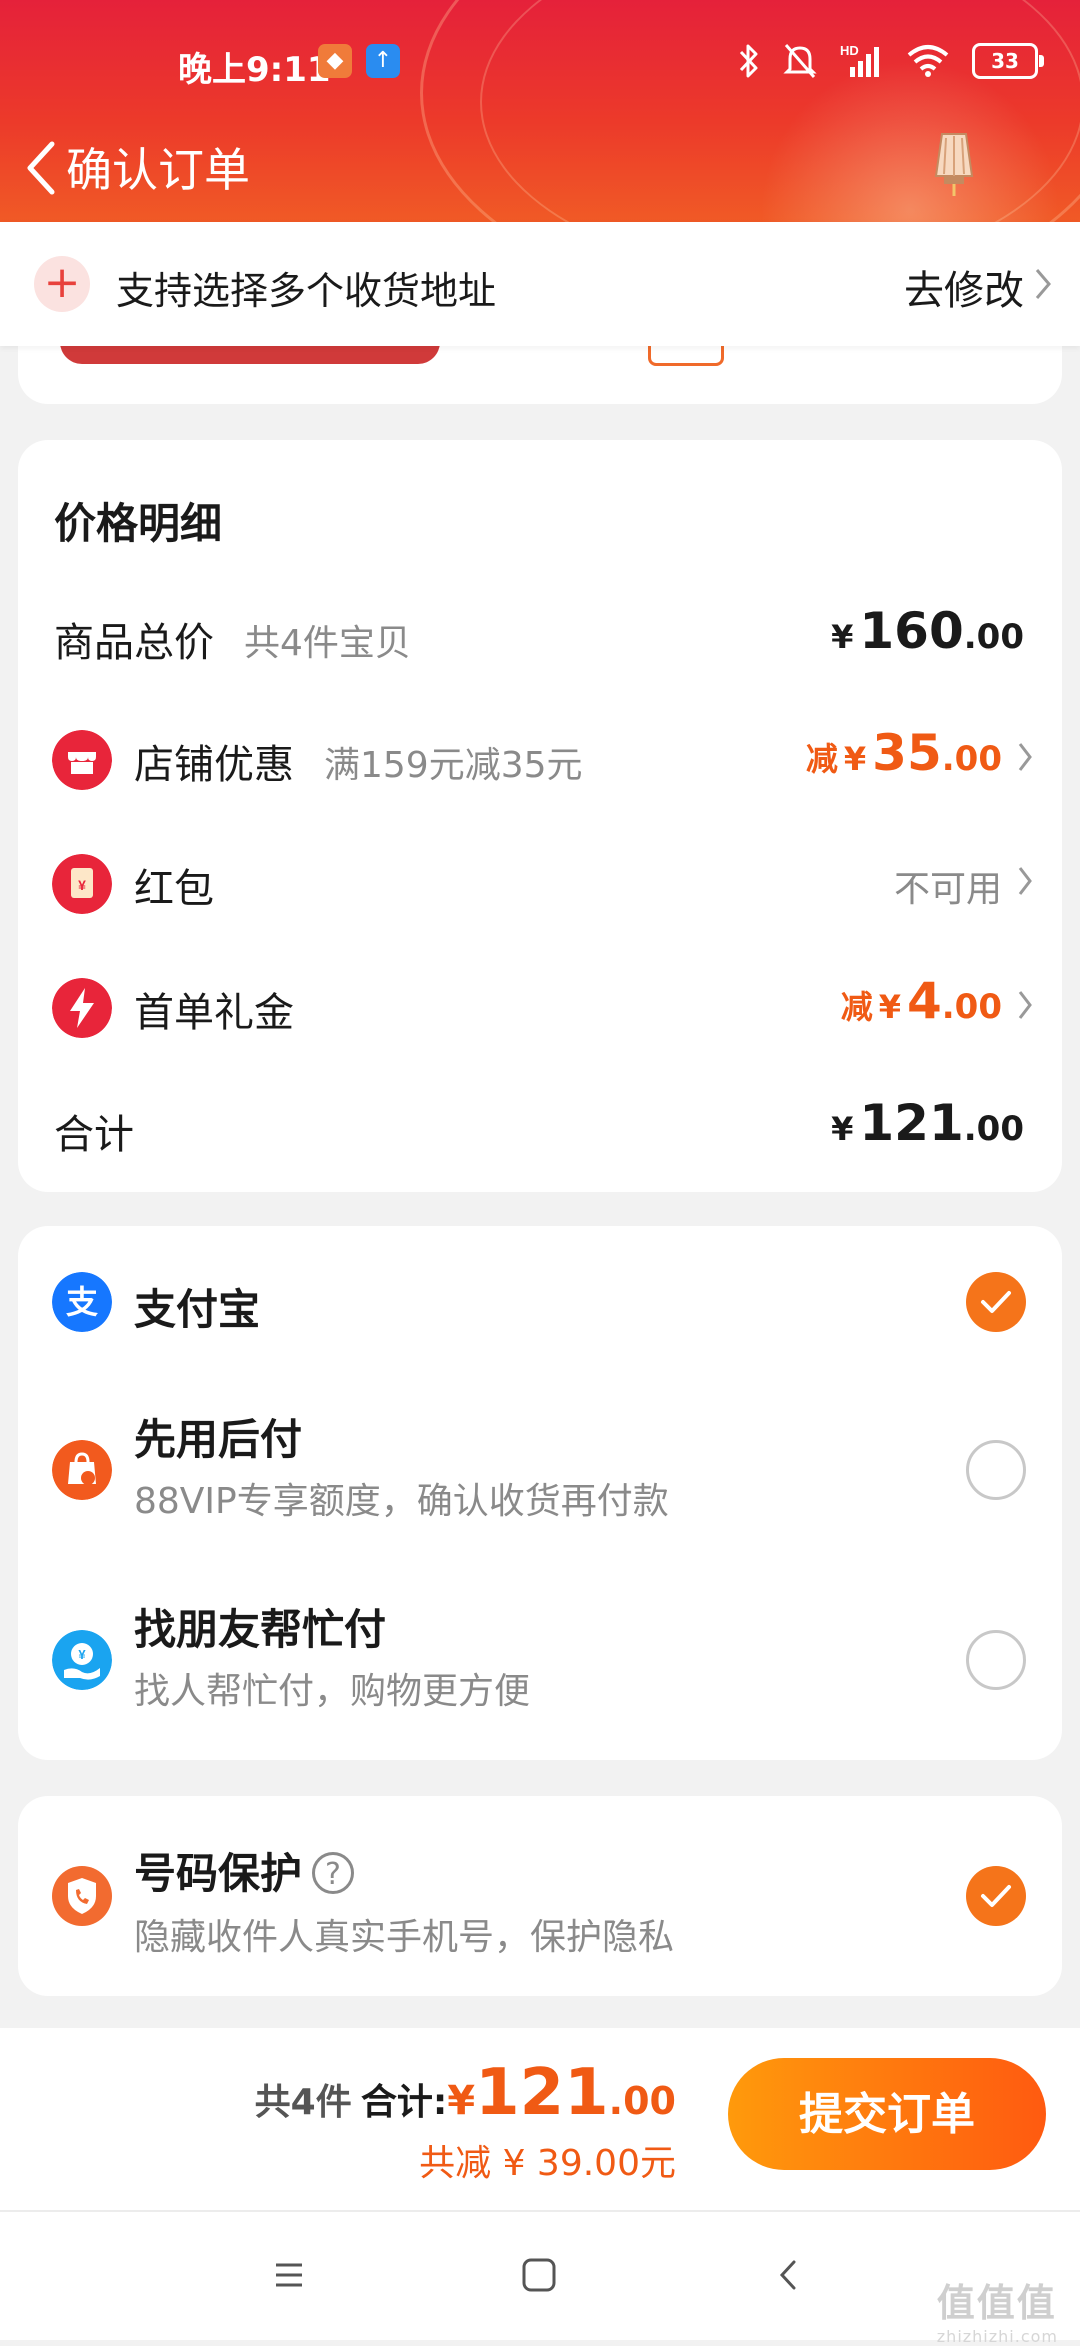 Image resolution: width=1080 pixels, height=2346 pixels. I want to click on alipay-title: 支付宝, so click(197, 1309).